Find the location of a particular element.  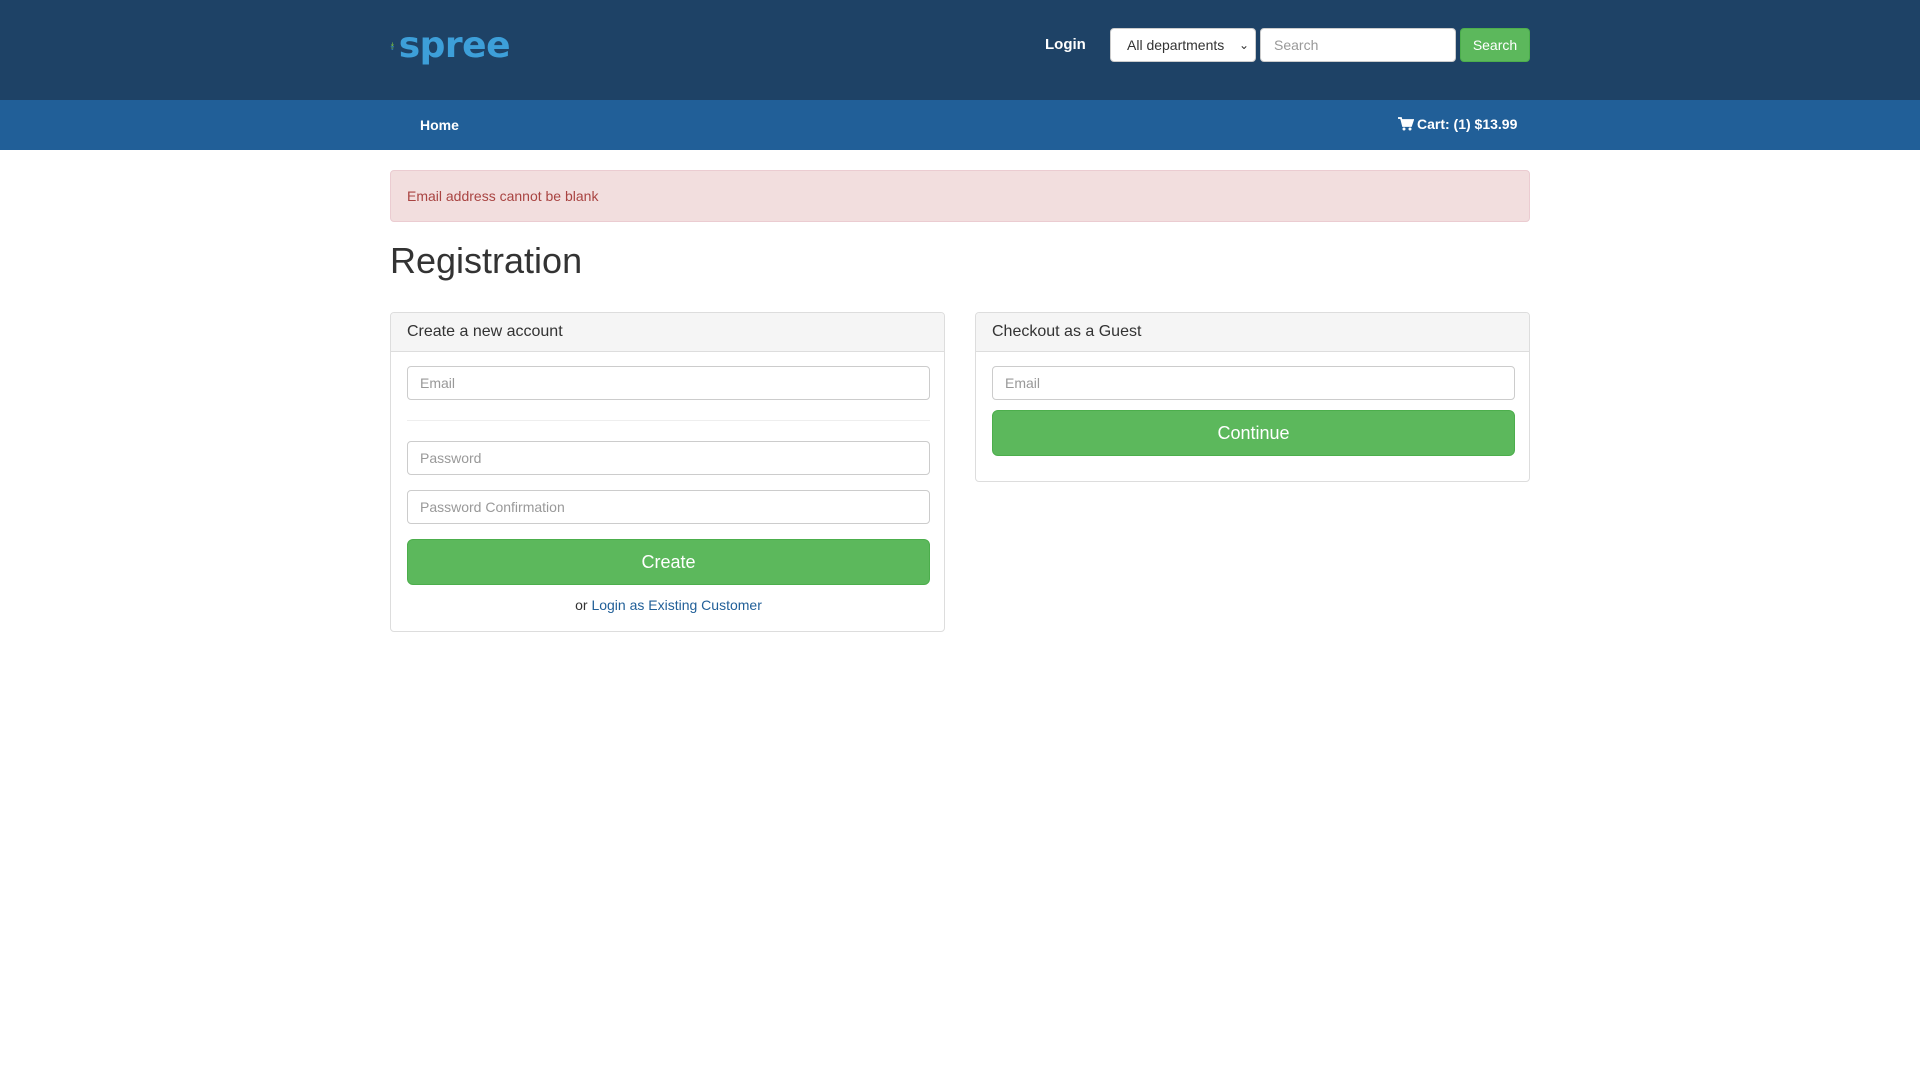

password-confirmation-field is located at coordinates (668, 507).